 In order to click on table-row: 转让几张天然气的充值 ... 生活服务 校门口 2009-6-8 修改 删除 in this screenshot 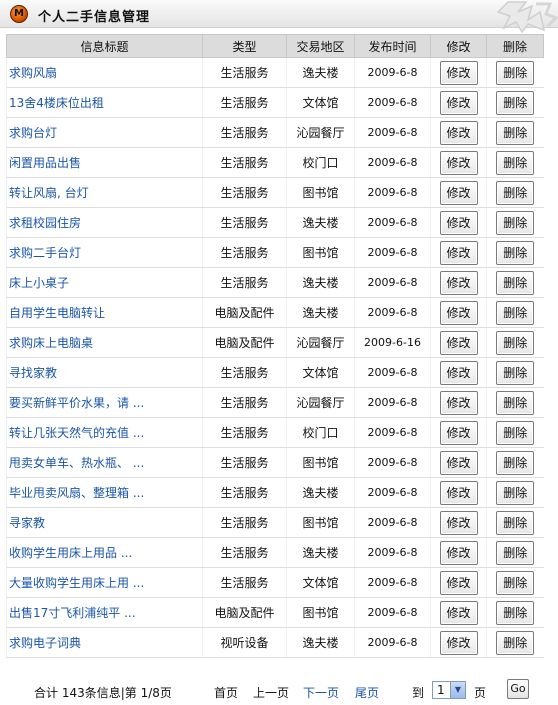, I will do `click(275, 432)`.